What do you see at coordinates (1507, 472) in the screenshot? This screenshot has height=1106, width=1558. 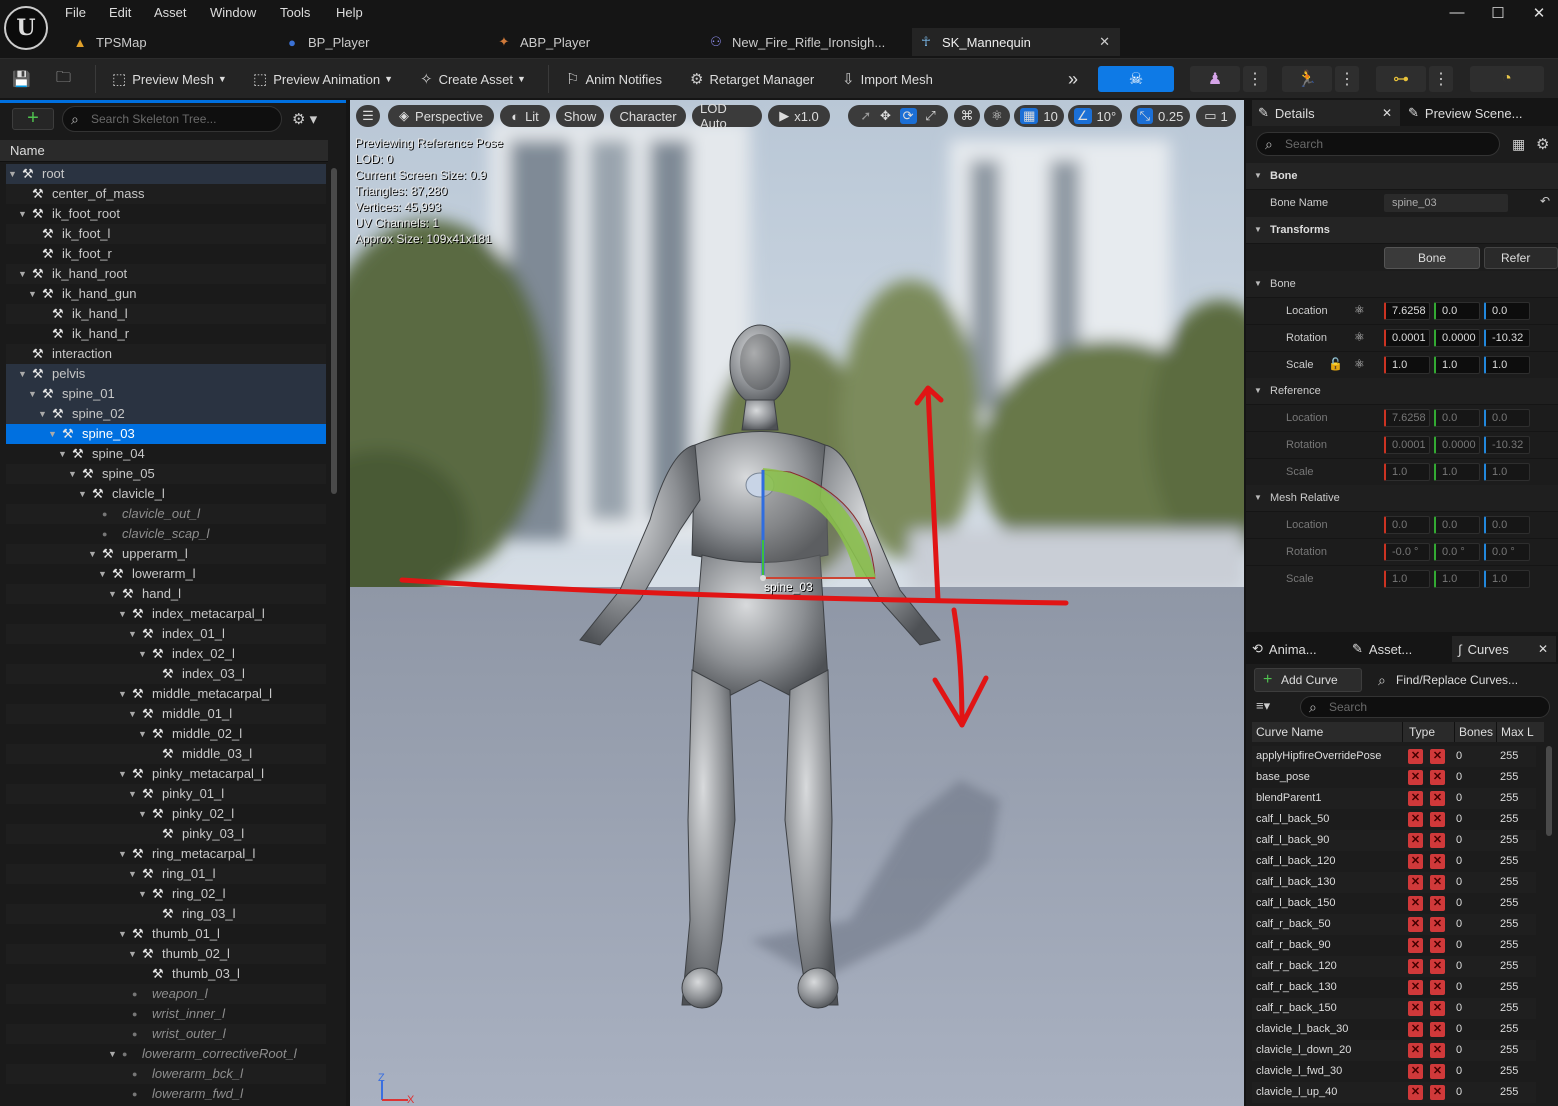 I see `vector-z-field: 1.0` at bounding box center [1507, 472].